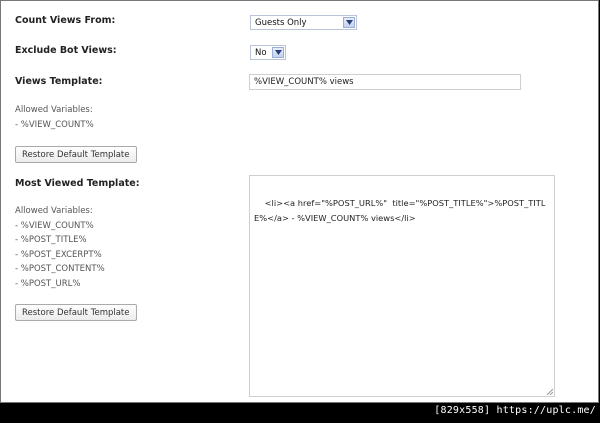 The image size is (600, 423). I want to click on watermark-text: [829x558] https://uplc.me/, so click(515, 410).